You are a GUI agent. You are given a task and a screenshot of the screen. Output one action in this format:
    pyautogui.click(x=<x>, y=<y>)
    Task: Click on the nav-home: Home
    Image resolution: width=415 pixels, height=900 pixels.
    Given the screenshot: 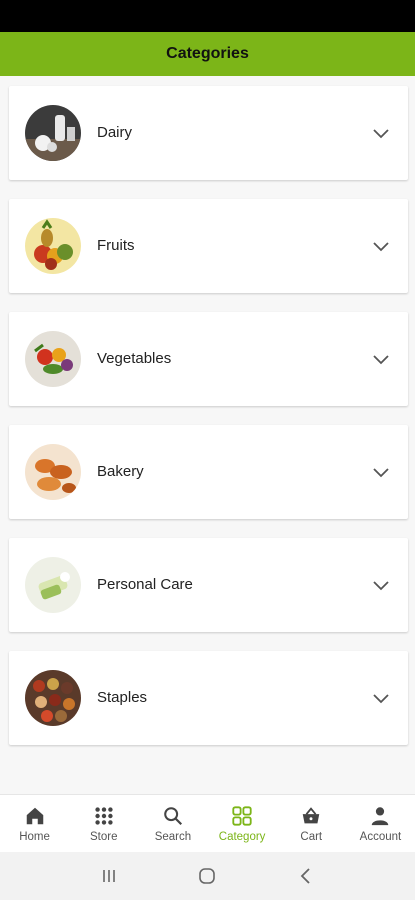 What is the action you would take?
    pyautogui.click(x=34, y=824)
    